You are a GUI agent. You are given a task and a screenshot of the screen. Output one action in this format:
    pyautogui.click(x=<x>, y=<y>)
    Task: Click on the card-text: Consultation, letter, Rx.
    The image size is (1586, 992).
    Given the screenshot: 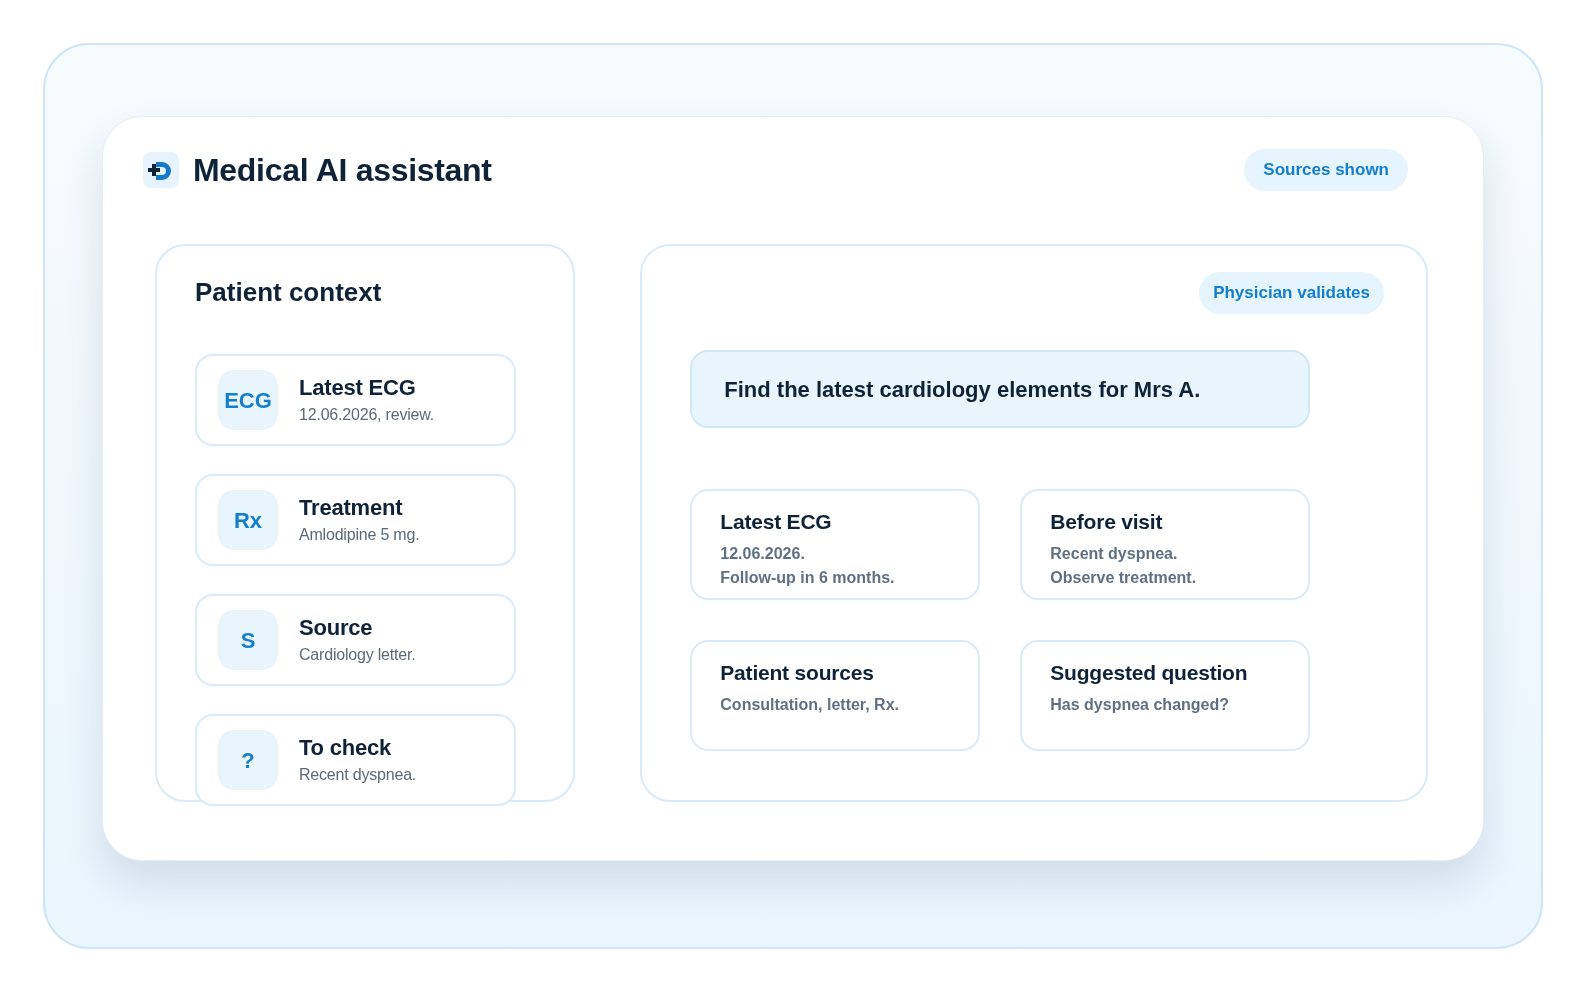 What is the action you would take?
    pyautogui.click(x=810, y=705)
    